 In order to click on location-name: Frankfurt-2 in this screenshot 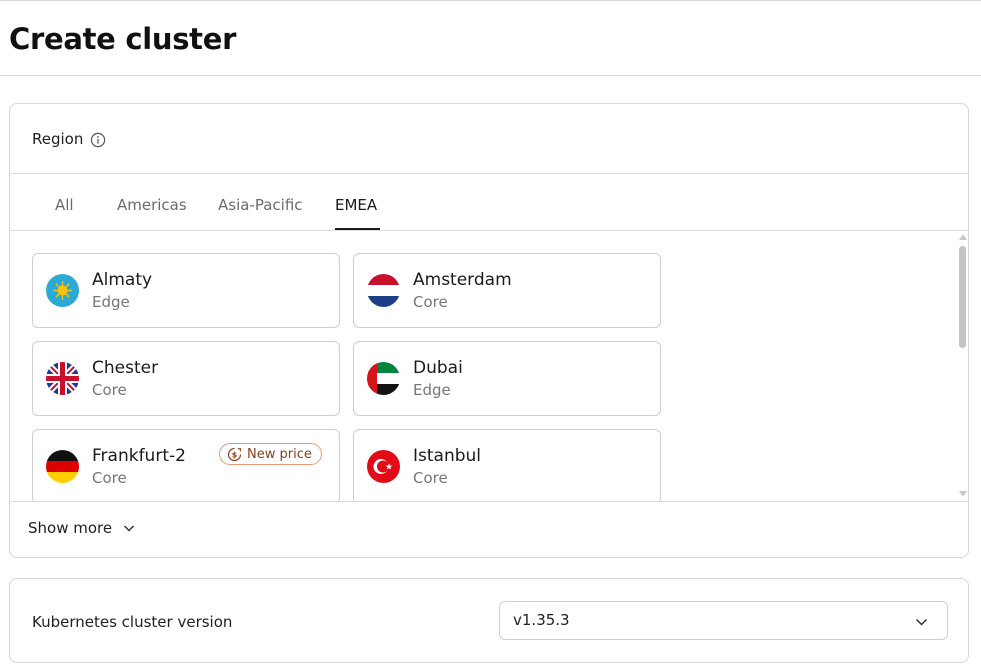, I will do `click(139, 456)`.